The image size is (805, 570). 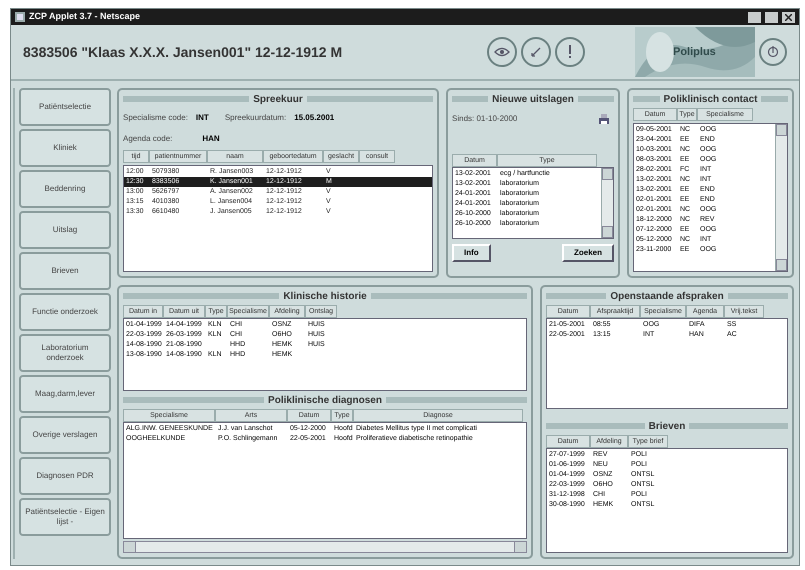 What do you see at coordinates (65, 148) in the screenshot?
I see `sidebar-button: Kliniek` at bounding box center [65, 148].